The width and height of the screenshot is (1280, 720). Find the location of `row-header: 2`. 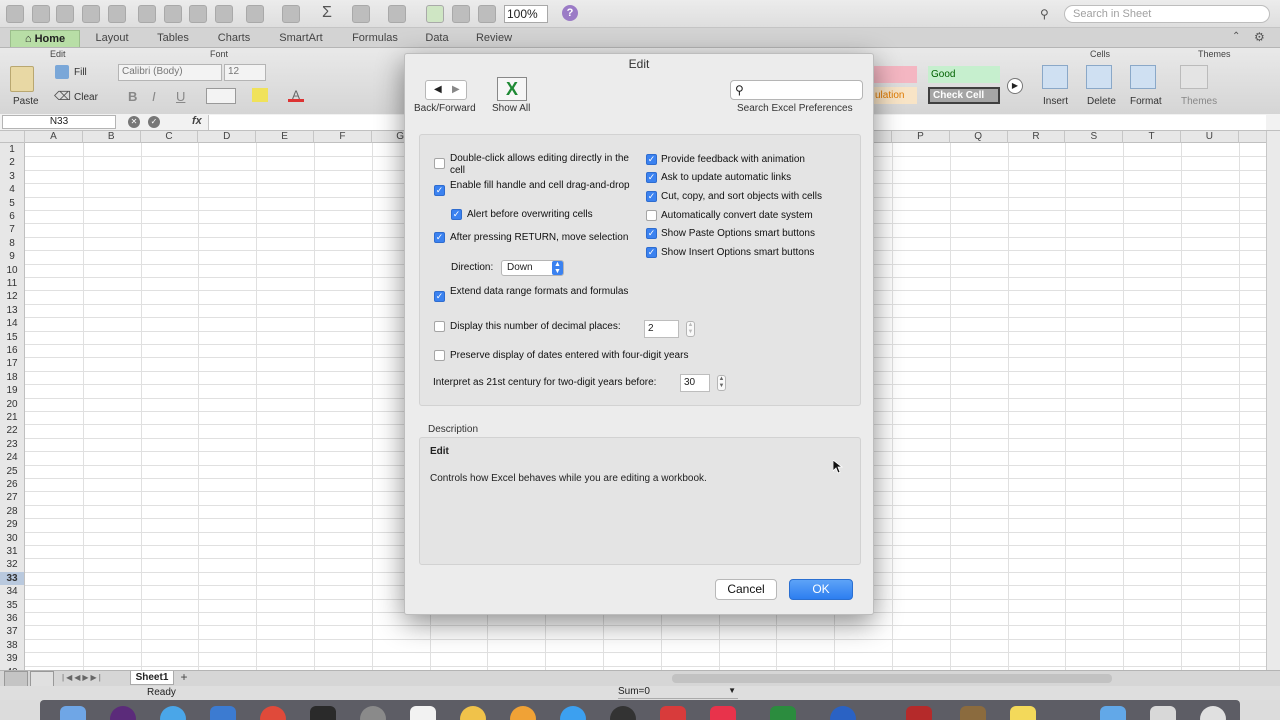

row-header: 2 is located at coordinates (12, 163).